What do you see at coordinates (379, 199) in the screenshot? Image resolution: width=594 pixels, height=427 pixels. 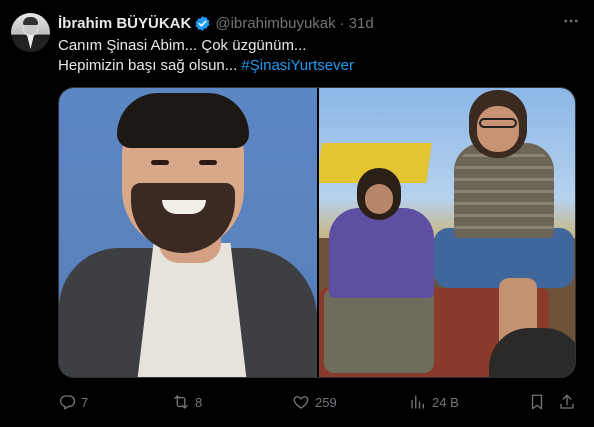 I see `scene-person1-face` at bounding box center [379, 199].